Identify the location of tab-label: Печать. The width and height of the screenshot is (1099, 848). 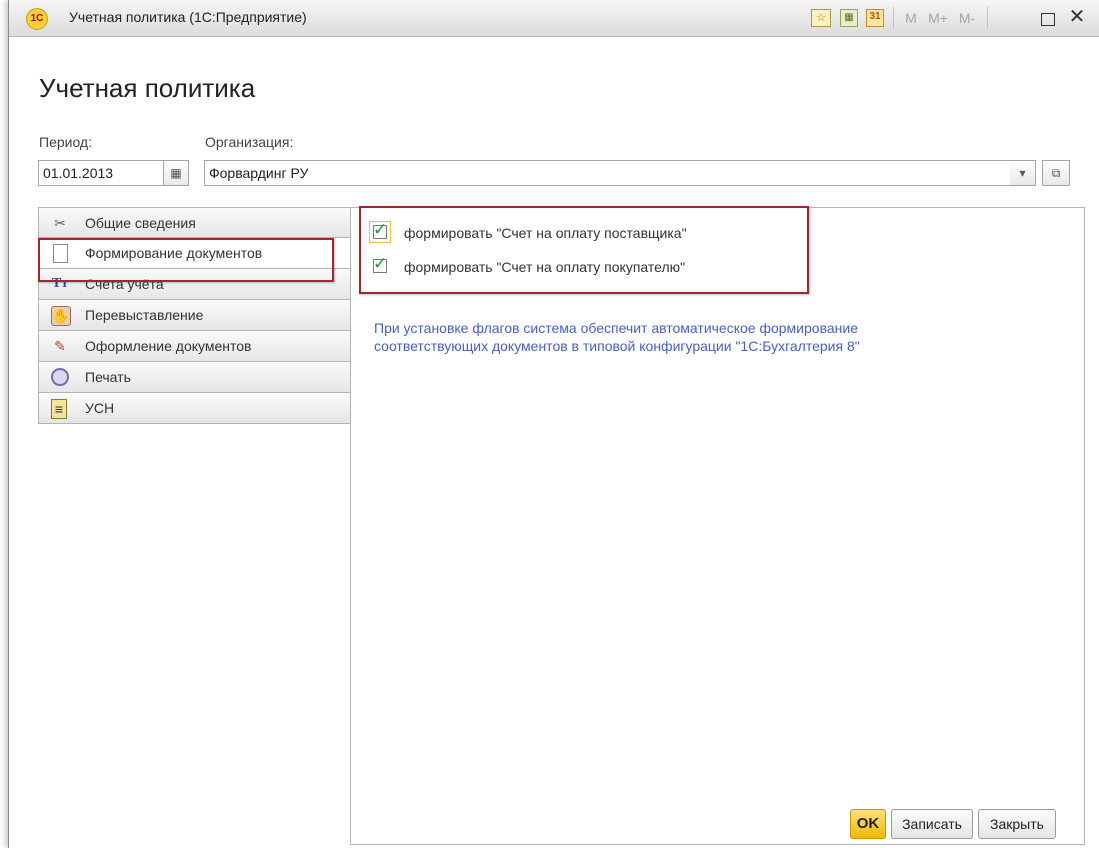
(108, 377).